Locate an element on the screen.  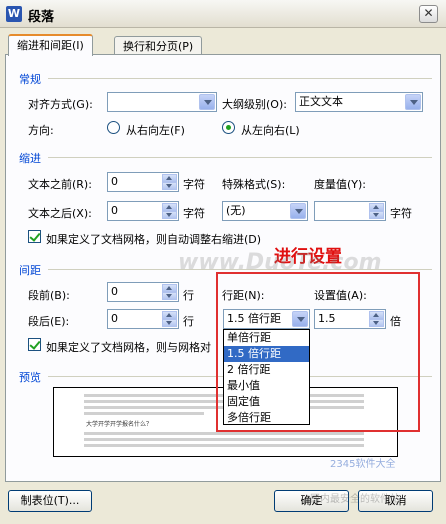
spacing-grid-label: 如果定义了文档网格，则与网格对 is located at coordinates (128, 347).